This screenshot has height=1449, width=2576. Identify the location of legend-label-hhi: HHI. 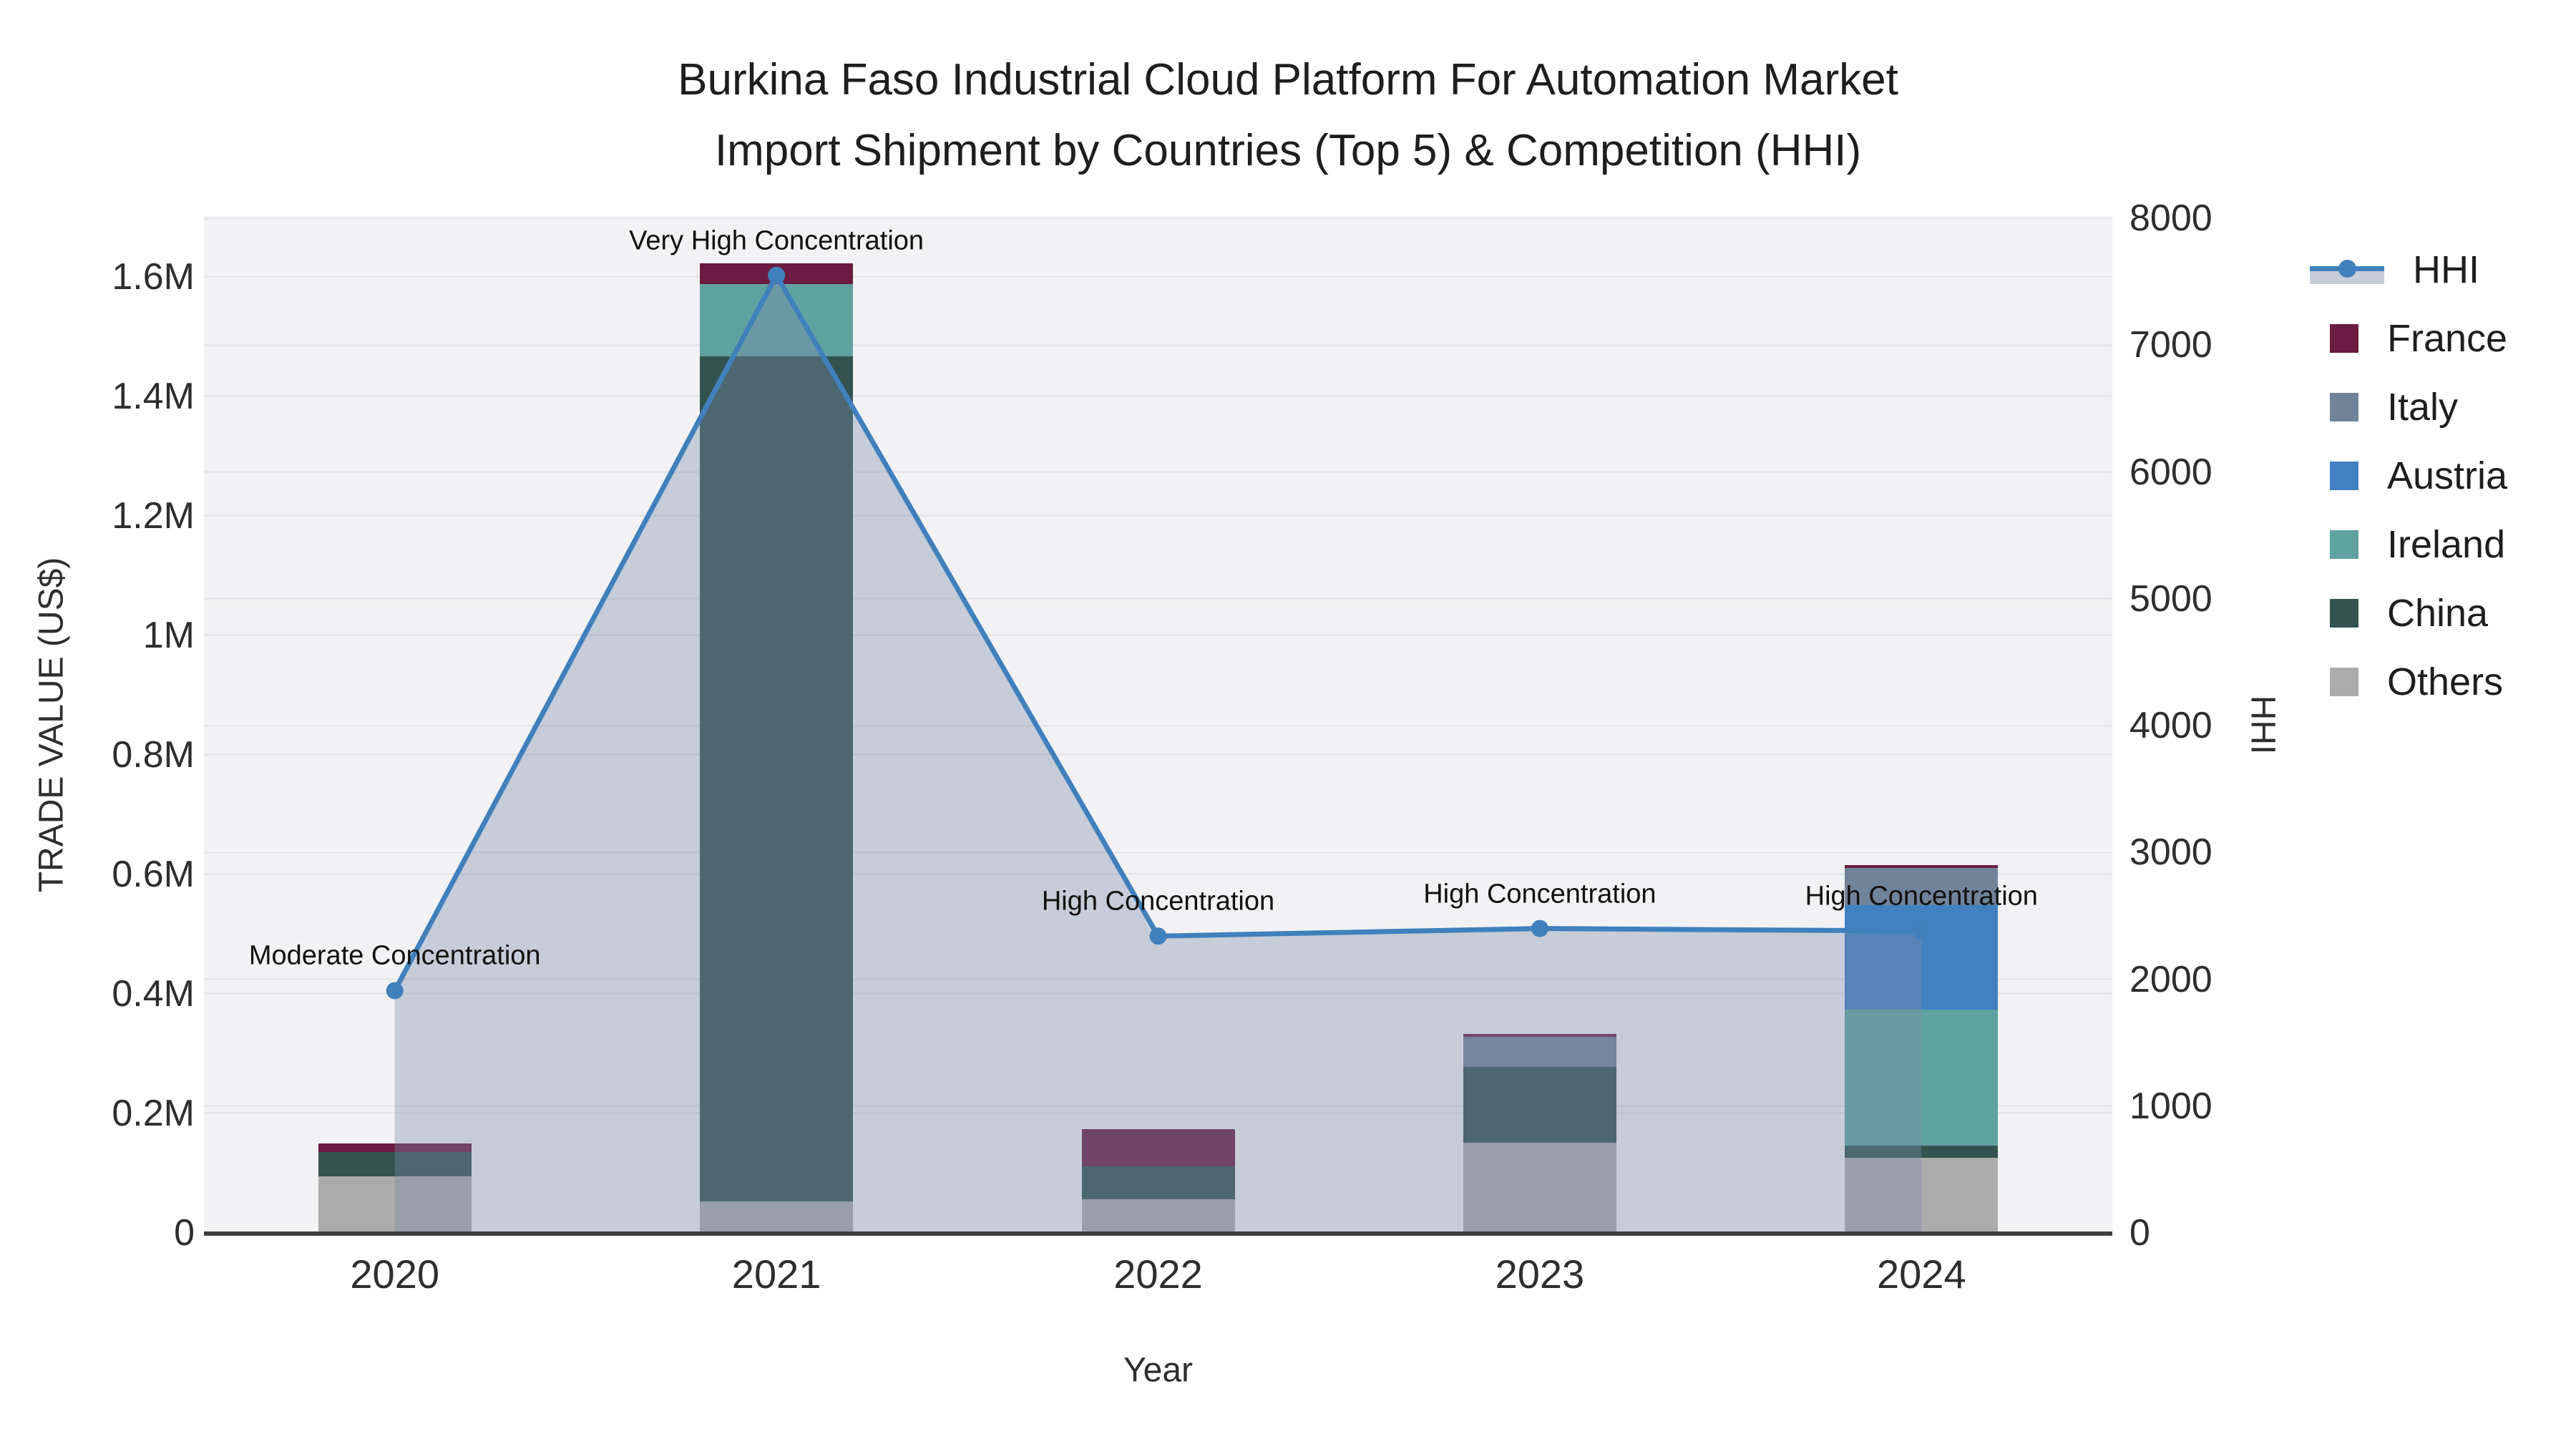
(2446, 269).